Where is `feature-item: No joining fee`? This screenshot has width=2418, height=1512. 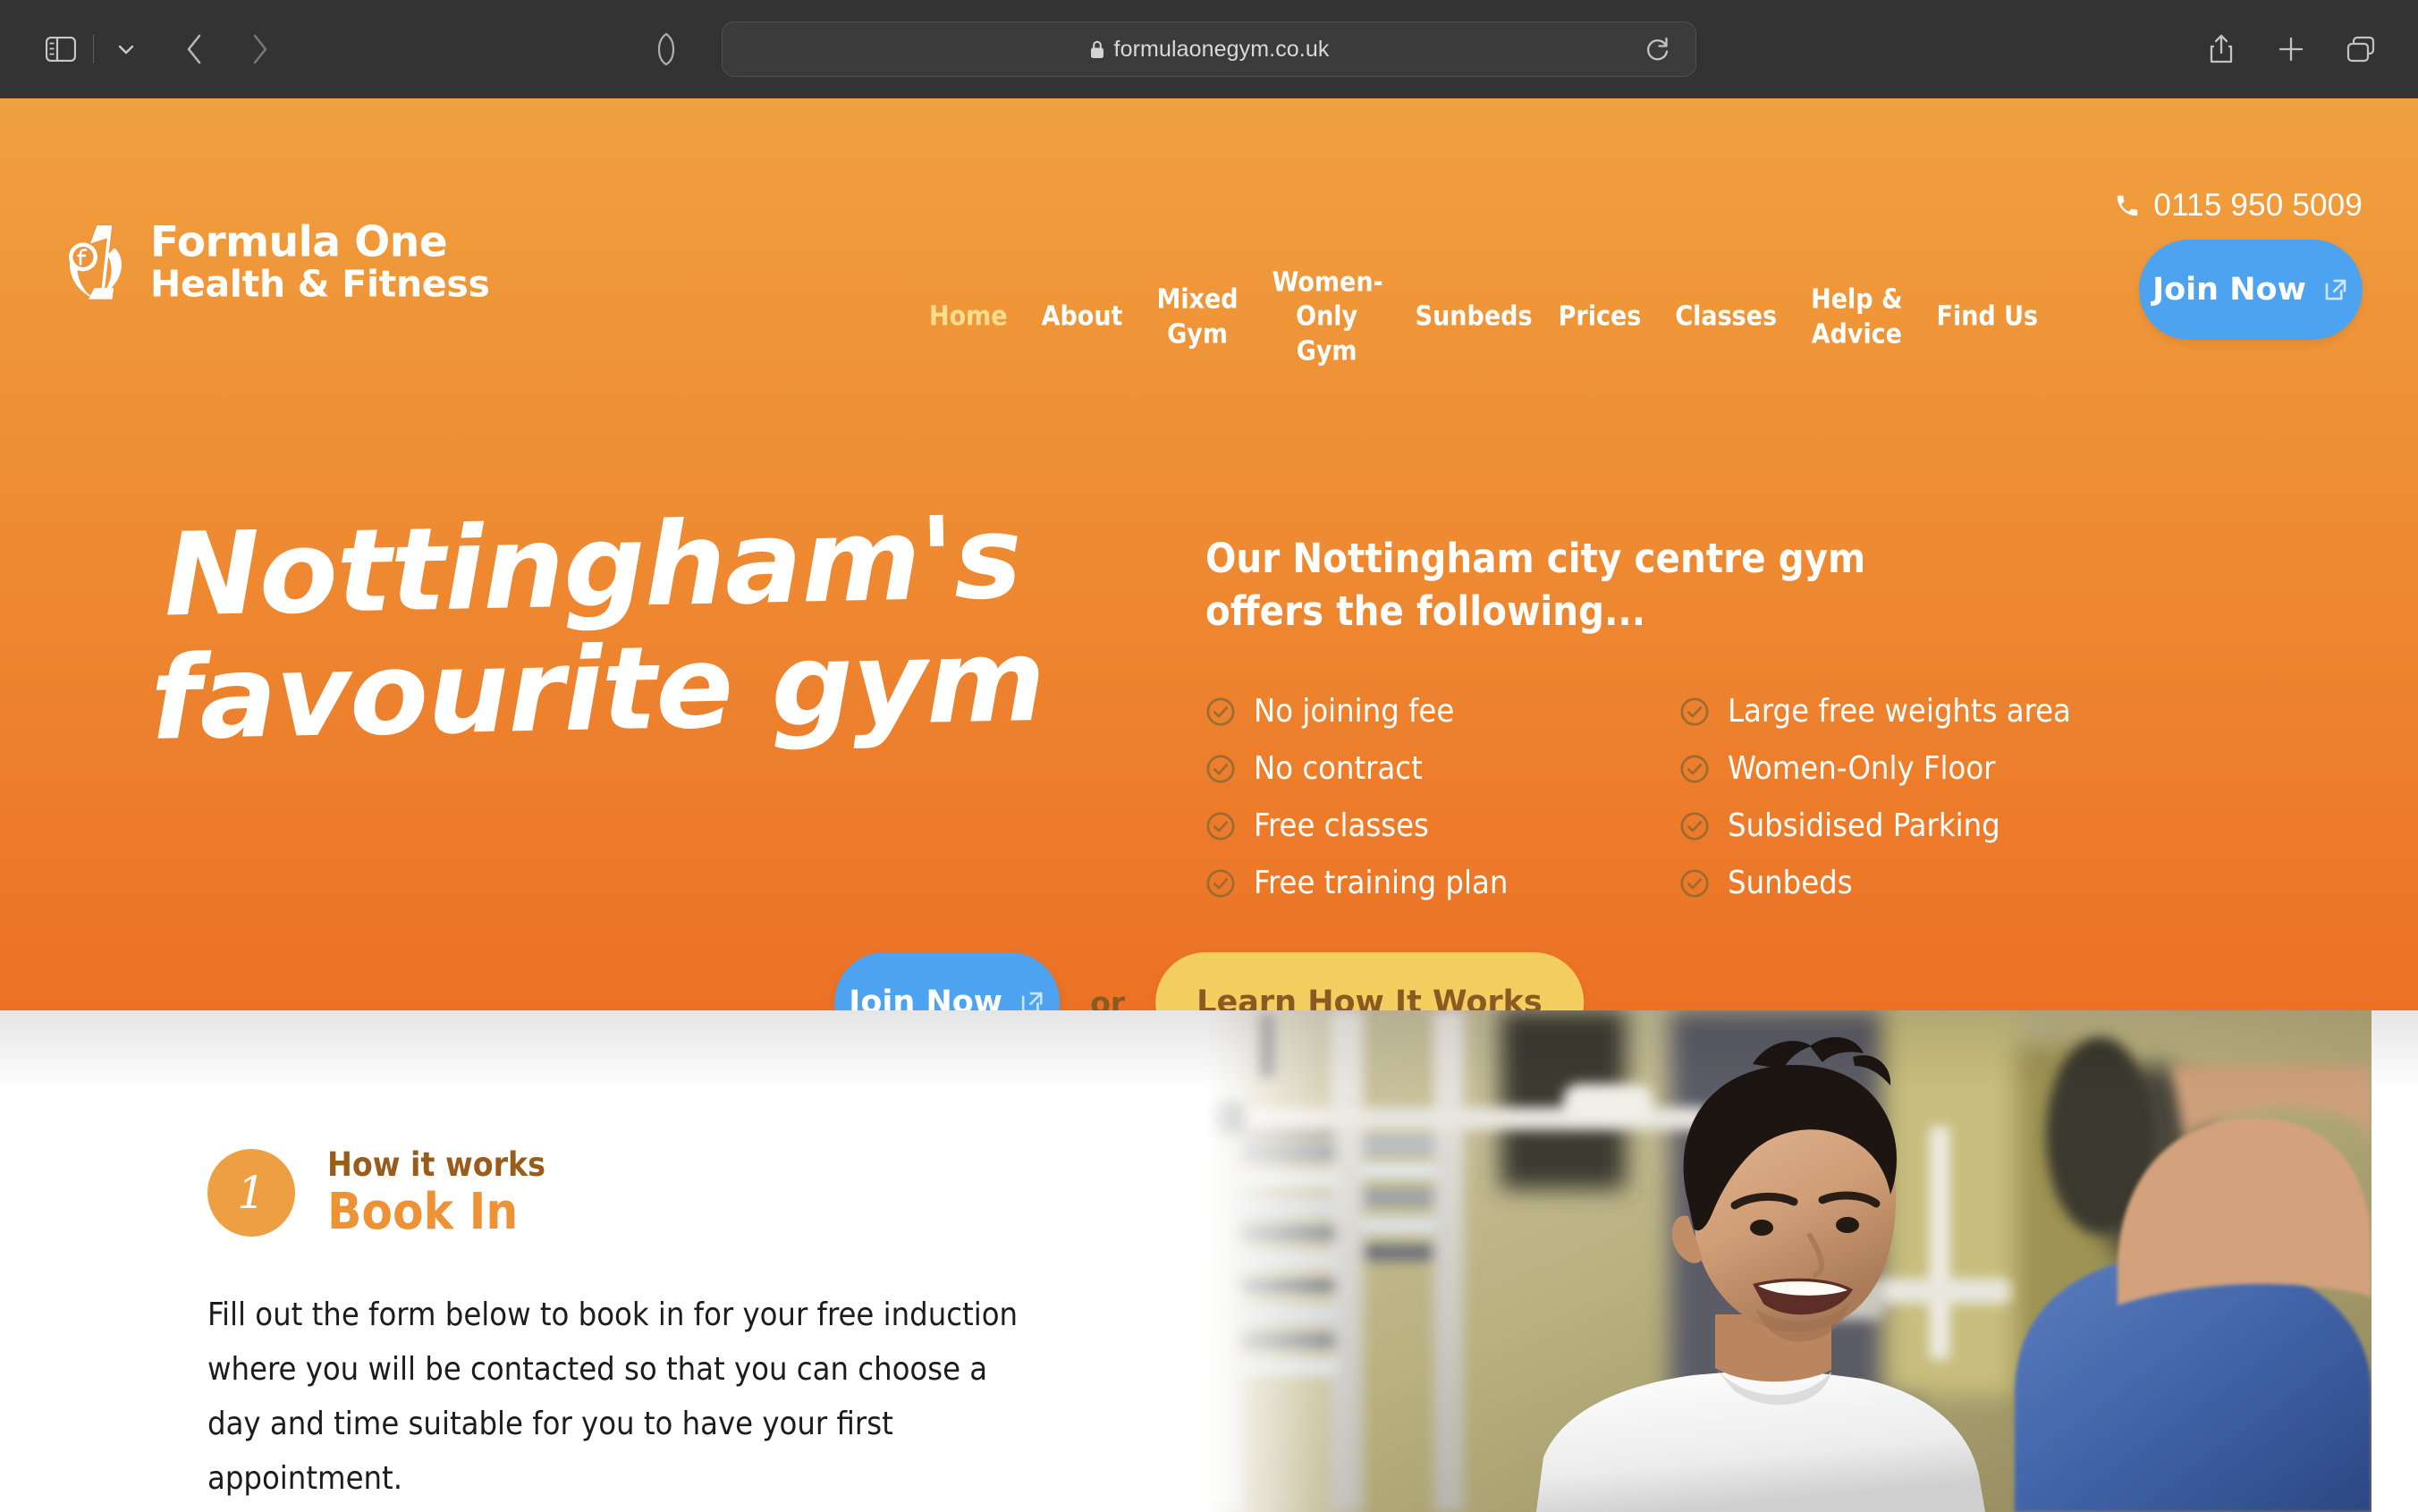
feature-item: No joining fee is located at coordinates (1442, 711).